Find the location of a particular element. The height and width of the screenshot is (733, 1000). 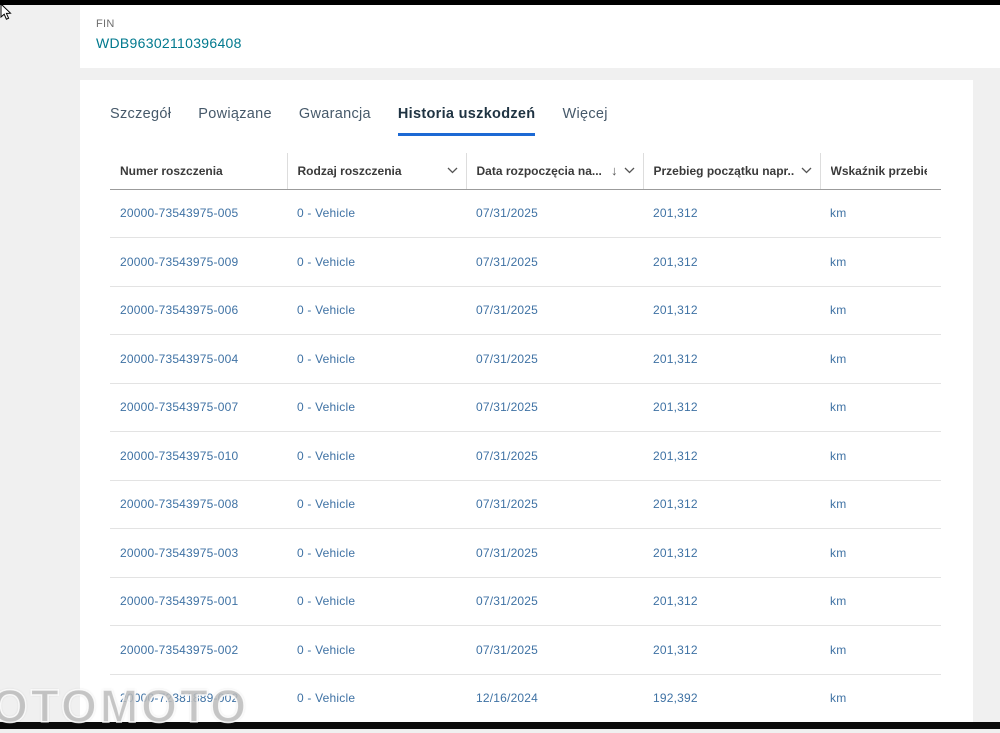

bottom-black-bar is located at coordinates (500, 725).